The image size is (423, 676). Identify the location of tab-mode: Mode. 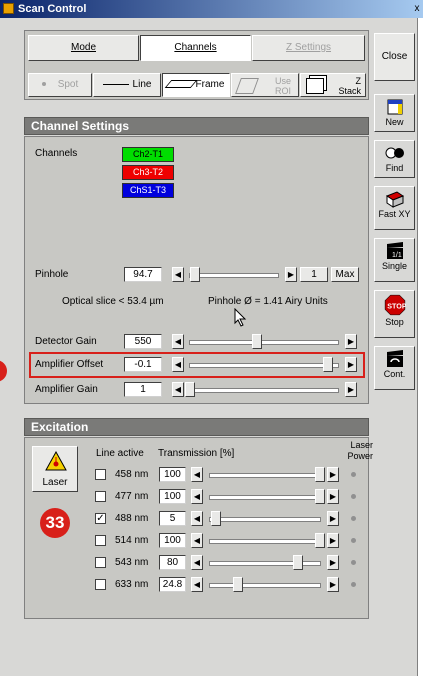
(83, 48).